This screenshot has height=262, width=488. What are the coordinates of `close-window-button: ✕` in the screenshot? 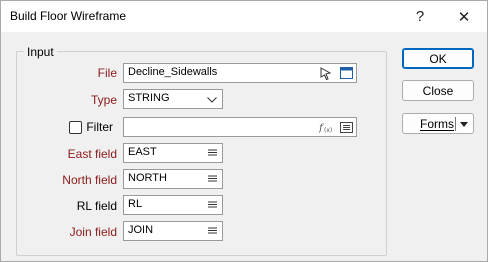 It's located at (464, 16).